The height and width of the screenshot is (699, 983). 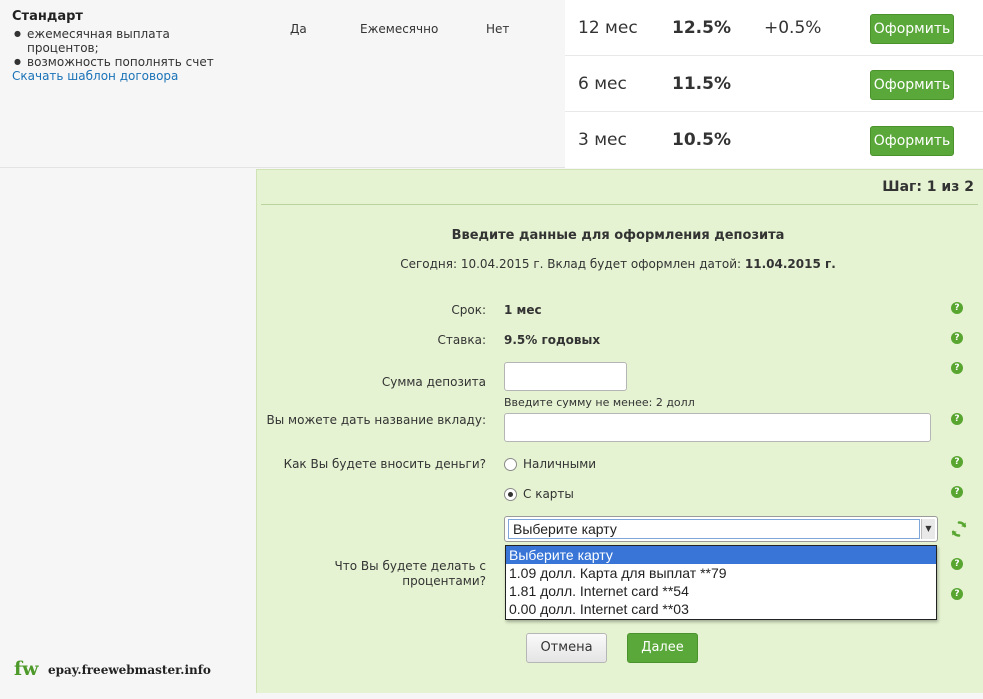 What do you see at coordinates (928, 187) in the screenshot?
I see `step-indicator: Шаг: 1 из 2` at bounding box center [928, 187].